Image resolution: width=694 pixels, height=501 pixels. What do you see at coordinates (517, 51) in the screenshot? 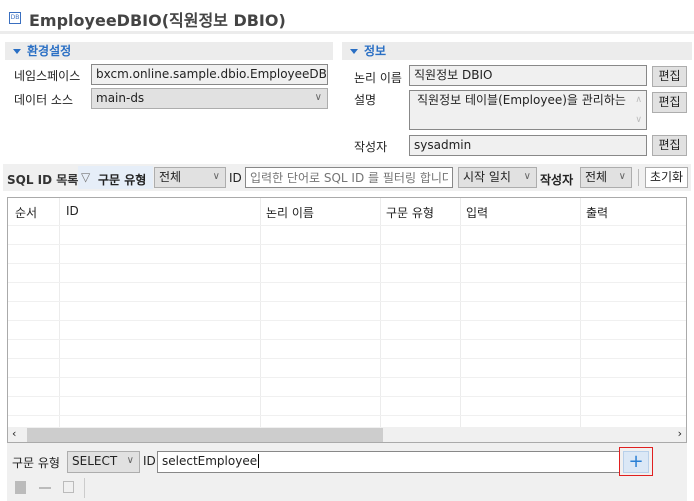
I see `info-section-header: 정보` at bounding box center [517, 51].